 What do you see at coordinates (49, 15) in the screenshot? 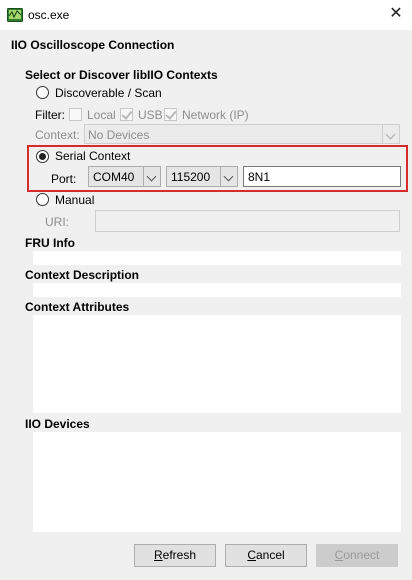
I see `window-title: osc.exe` at bounding box center [49, 15].